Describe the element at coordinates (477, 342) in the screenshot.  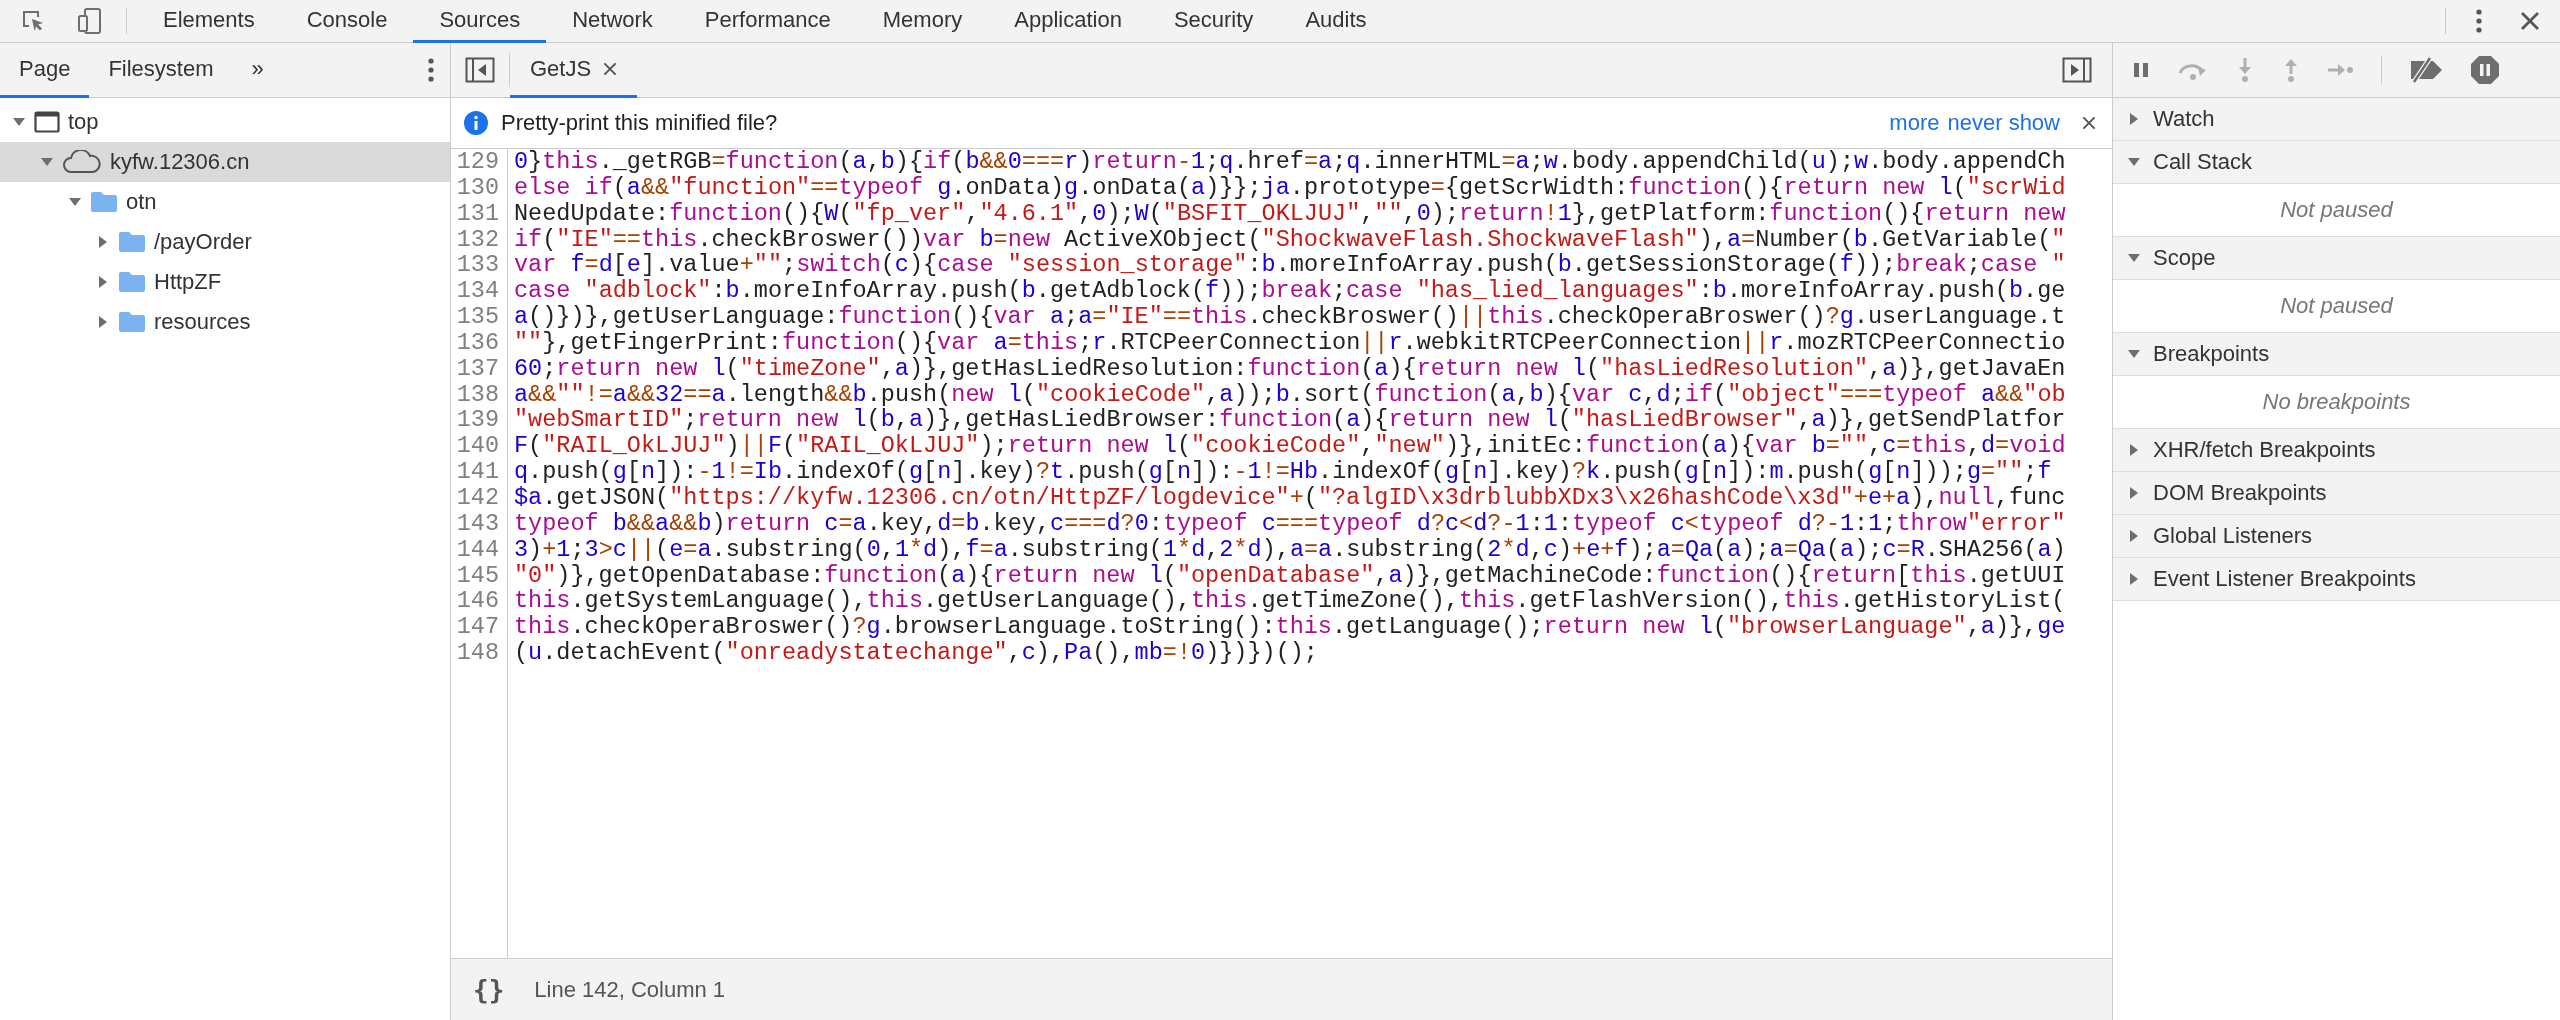
I see `line-number: 136` at that location.